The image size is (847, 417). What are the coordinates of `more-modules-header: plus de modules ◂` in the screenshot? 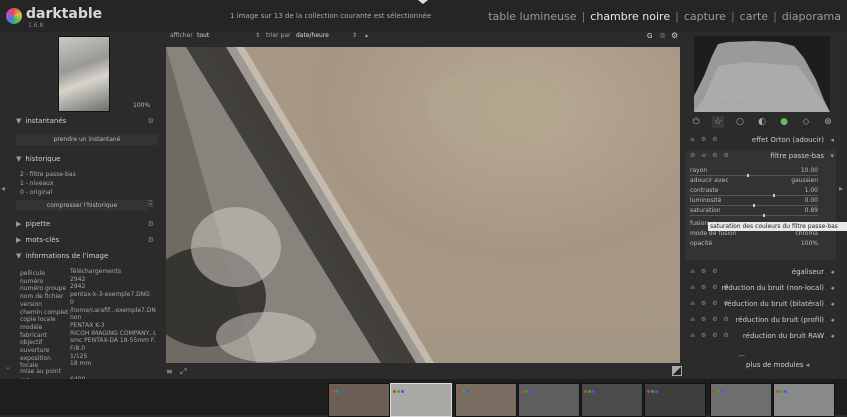 It's located at (777, 365).